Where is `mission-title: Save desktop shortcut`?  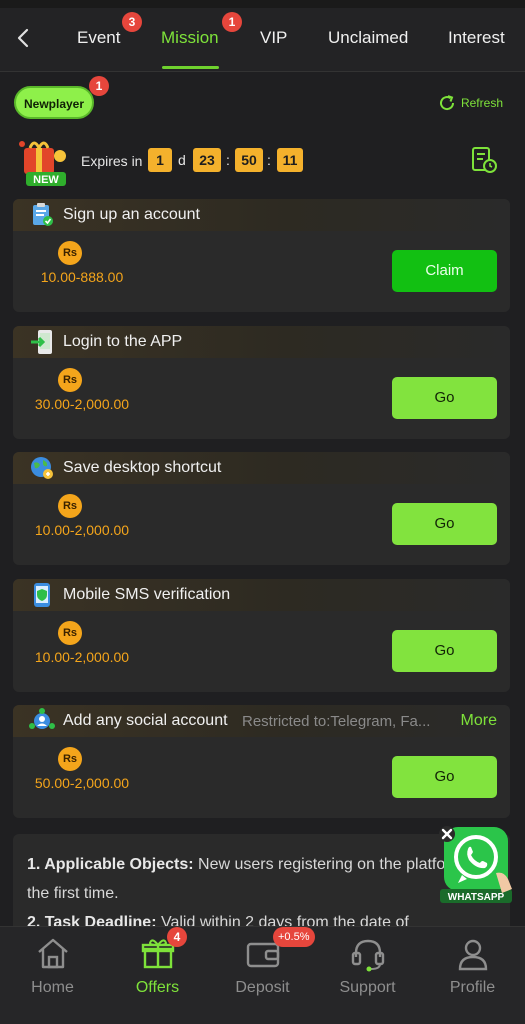 mission-title: Save desktop shortcut is located at coordinates (142, 467).